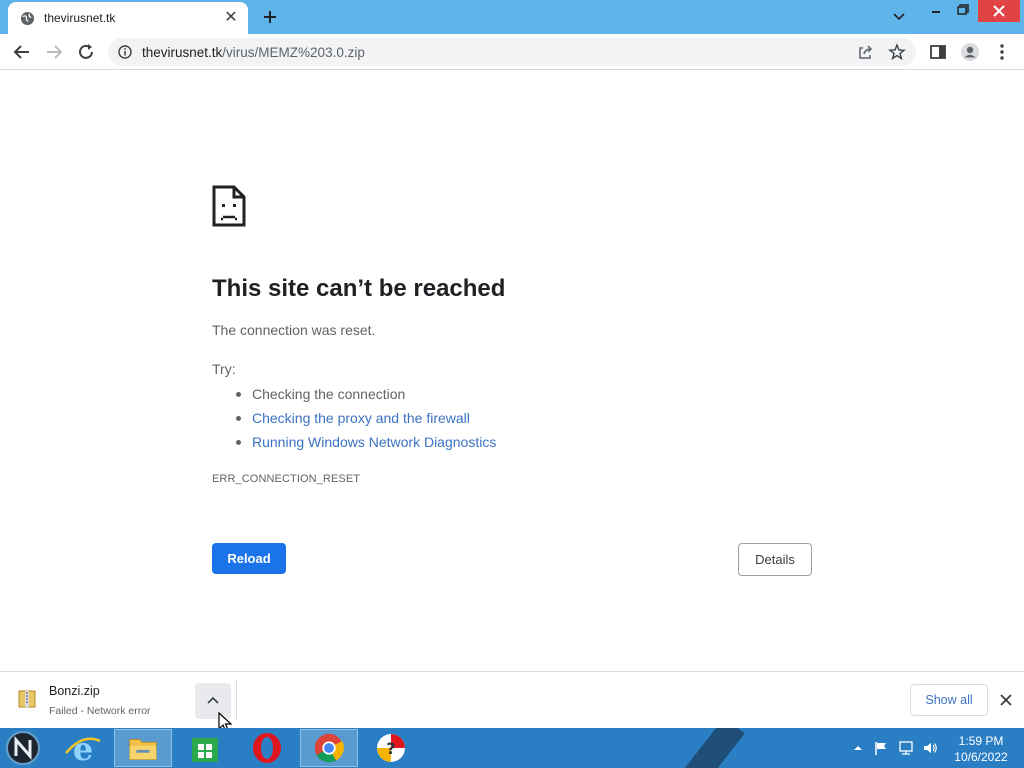 Image resolution: width=1024 pixels, height=768 pixels. What do you see at coordinates (27, 18) in the screenshot?
I see `globe-icon` at bounding box center [27, 18].